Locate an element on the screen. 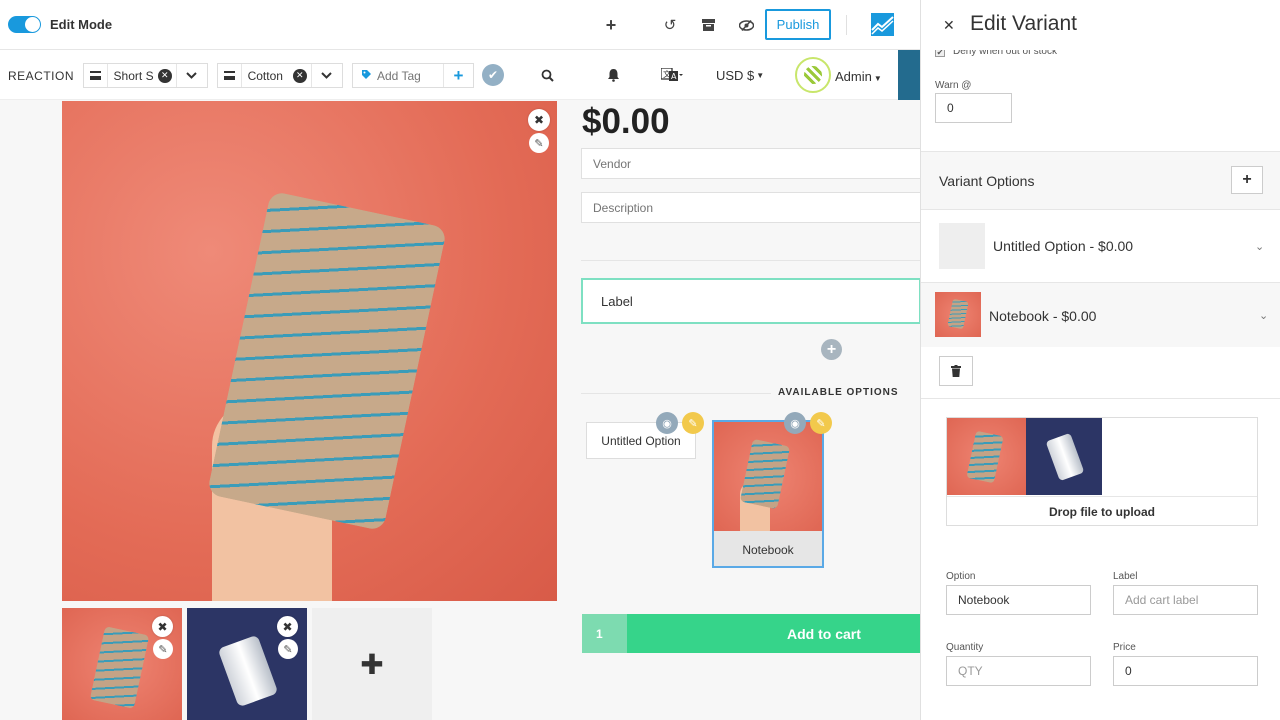 This screenshot has height=720, width=1280. undo-icon: ↺ is located at coordinates (670, 25).